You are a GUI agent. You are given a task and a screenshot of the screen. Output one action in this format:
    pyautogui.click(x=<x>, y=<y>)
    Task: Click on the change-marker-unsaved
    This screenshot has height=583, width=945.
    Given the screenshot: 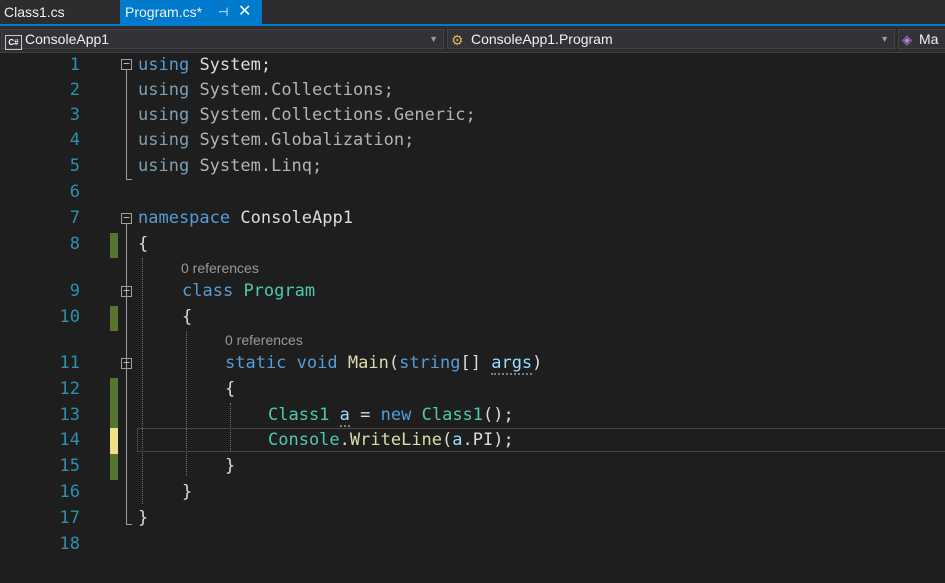 What is the action you would take?
    pyautogui.click(x=114, y=441)
    